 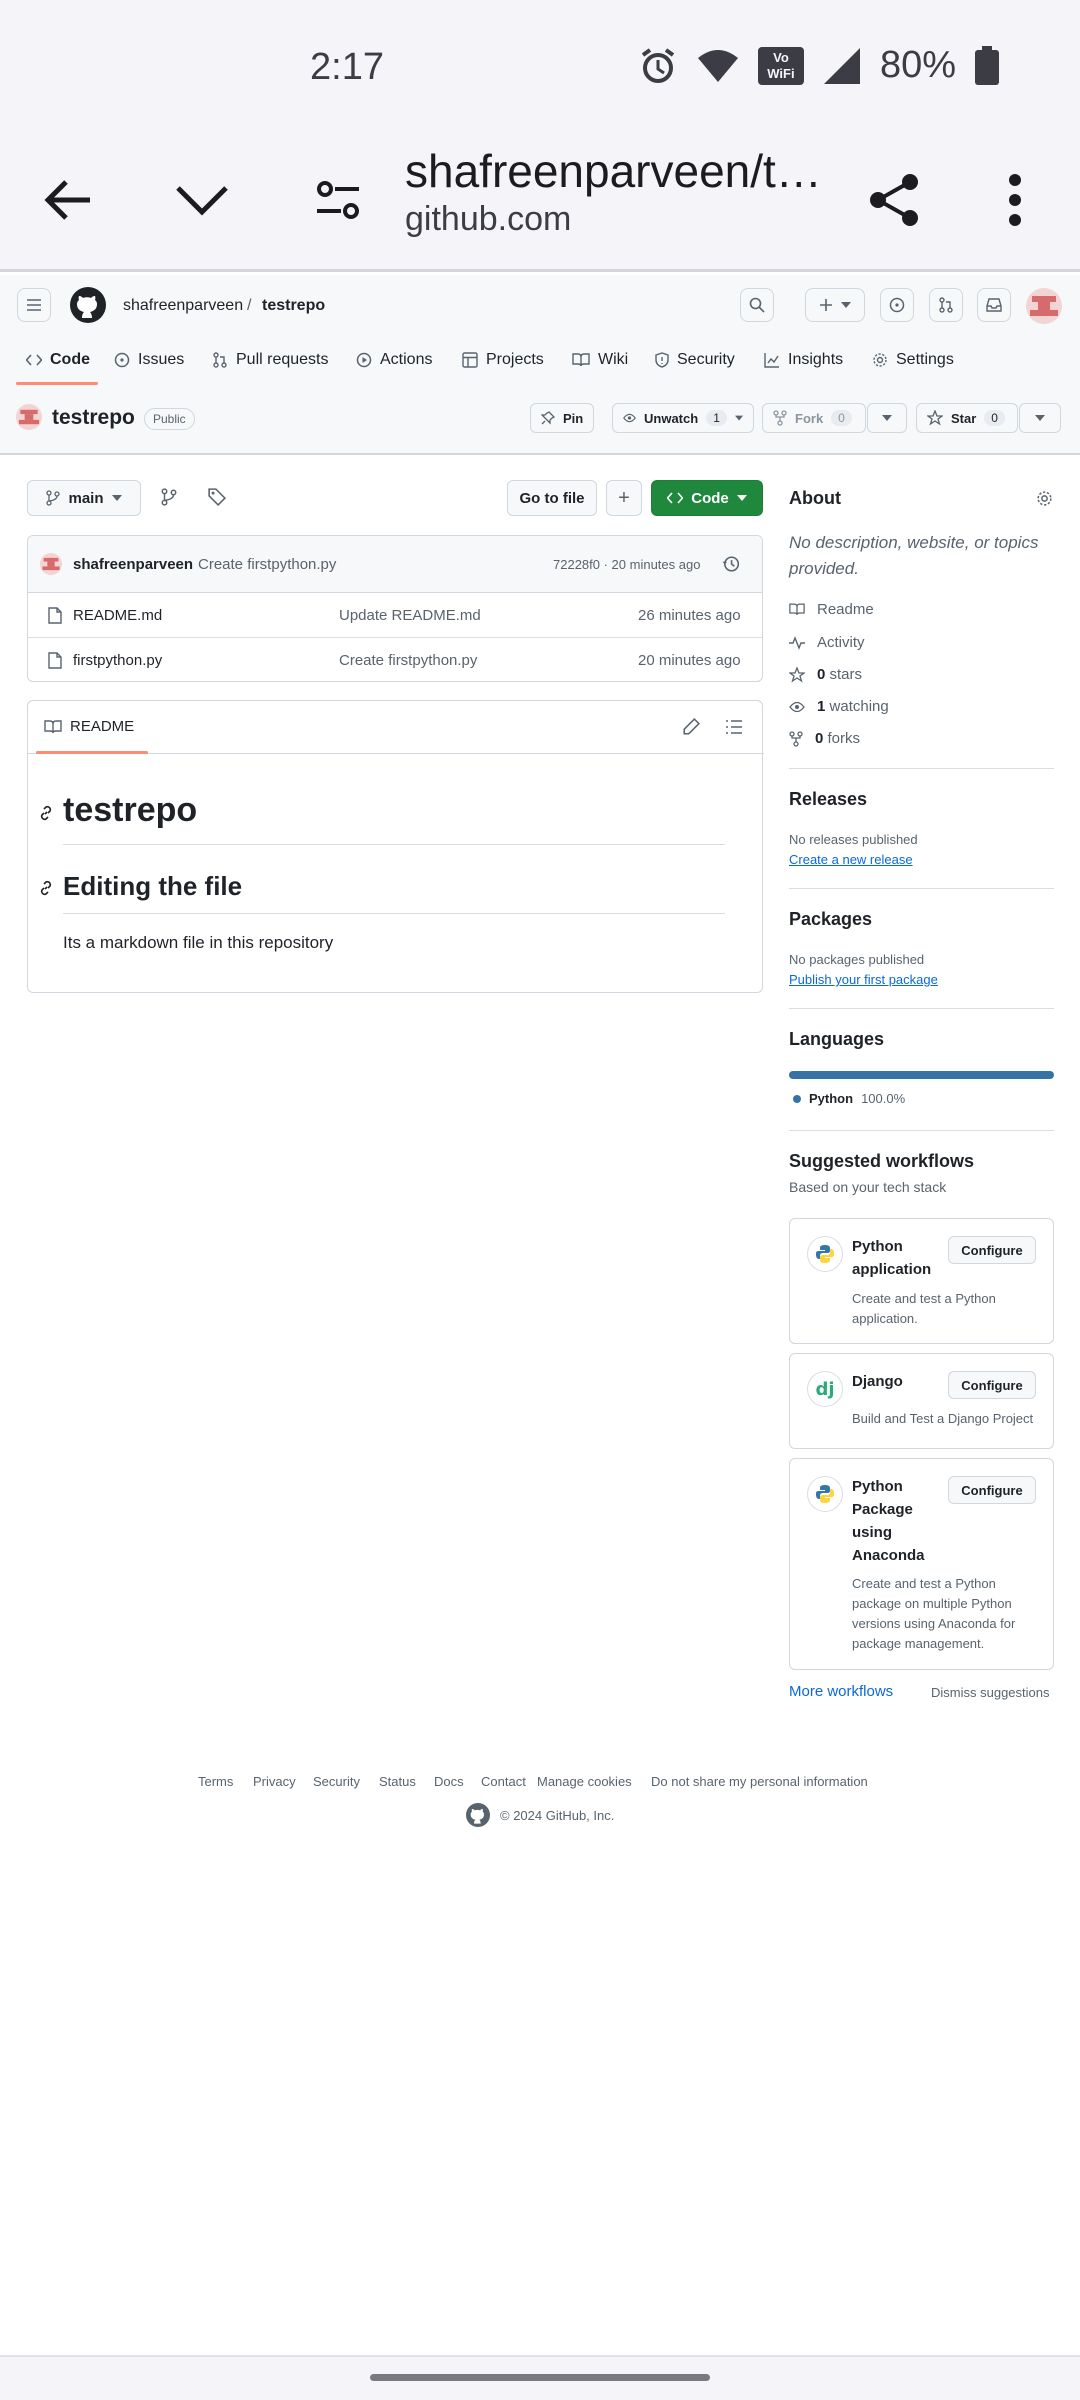 What do you see at coordinates (58, 360) in the screenshot?
I see `tab-code: Code` at bounding box center [58, 360].